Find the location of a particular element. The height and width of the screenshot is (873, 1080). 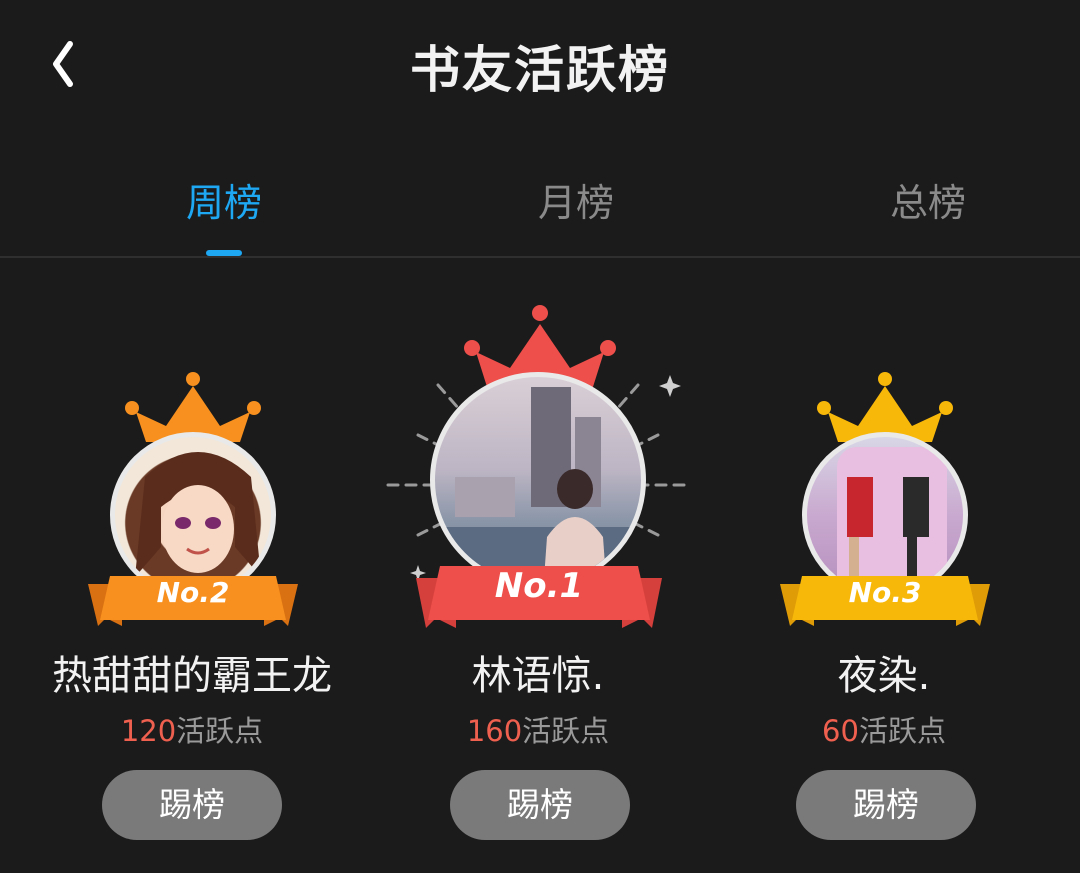

avatar is located at coordinates (538, 480).